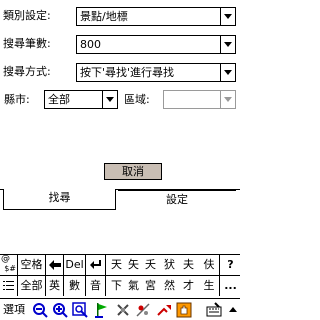 The height and width of the screenshot is (320, 320). Describe the element at coordinates (164, 310) in the screenshot. I see `route-icon` at that location.